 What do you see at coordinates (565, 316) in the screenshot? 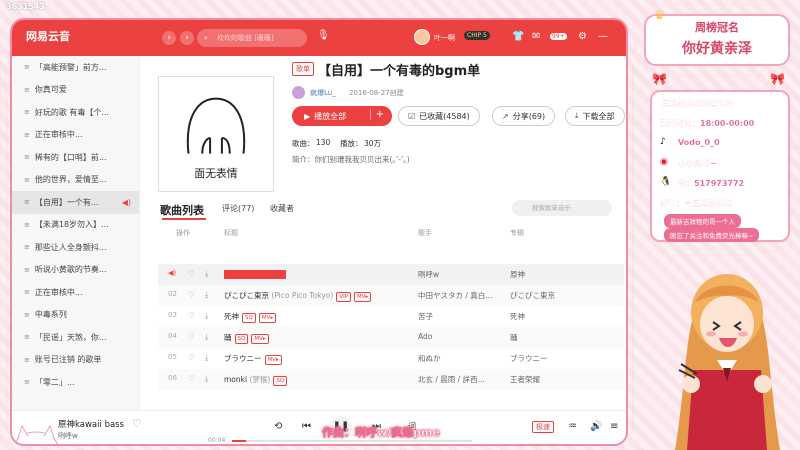
I see `song-album: 死神` at bounding box center [565, 316].